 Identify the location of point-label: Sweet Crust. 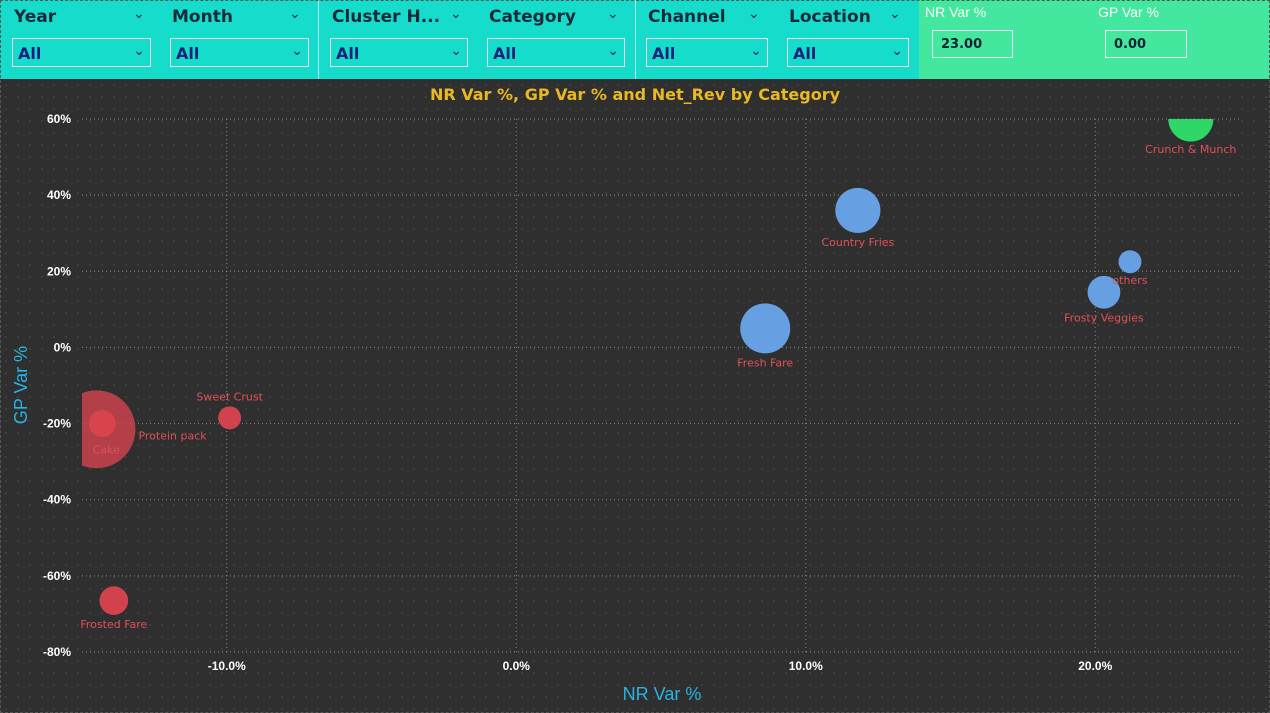
(229, 396).